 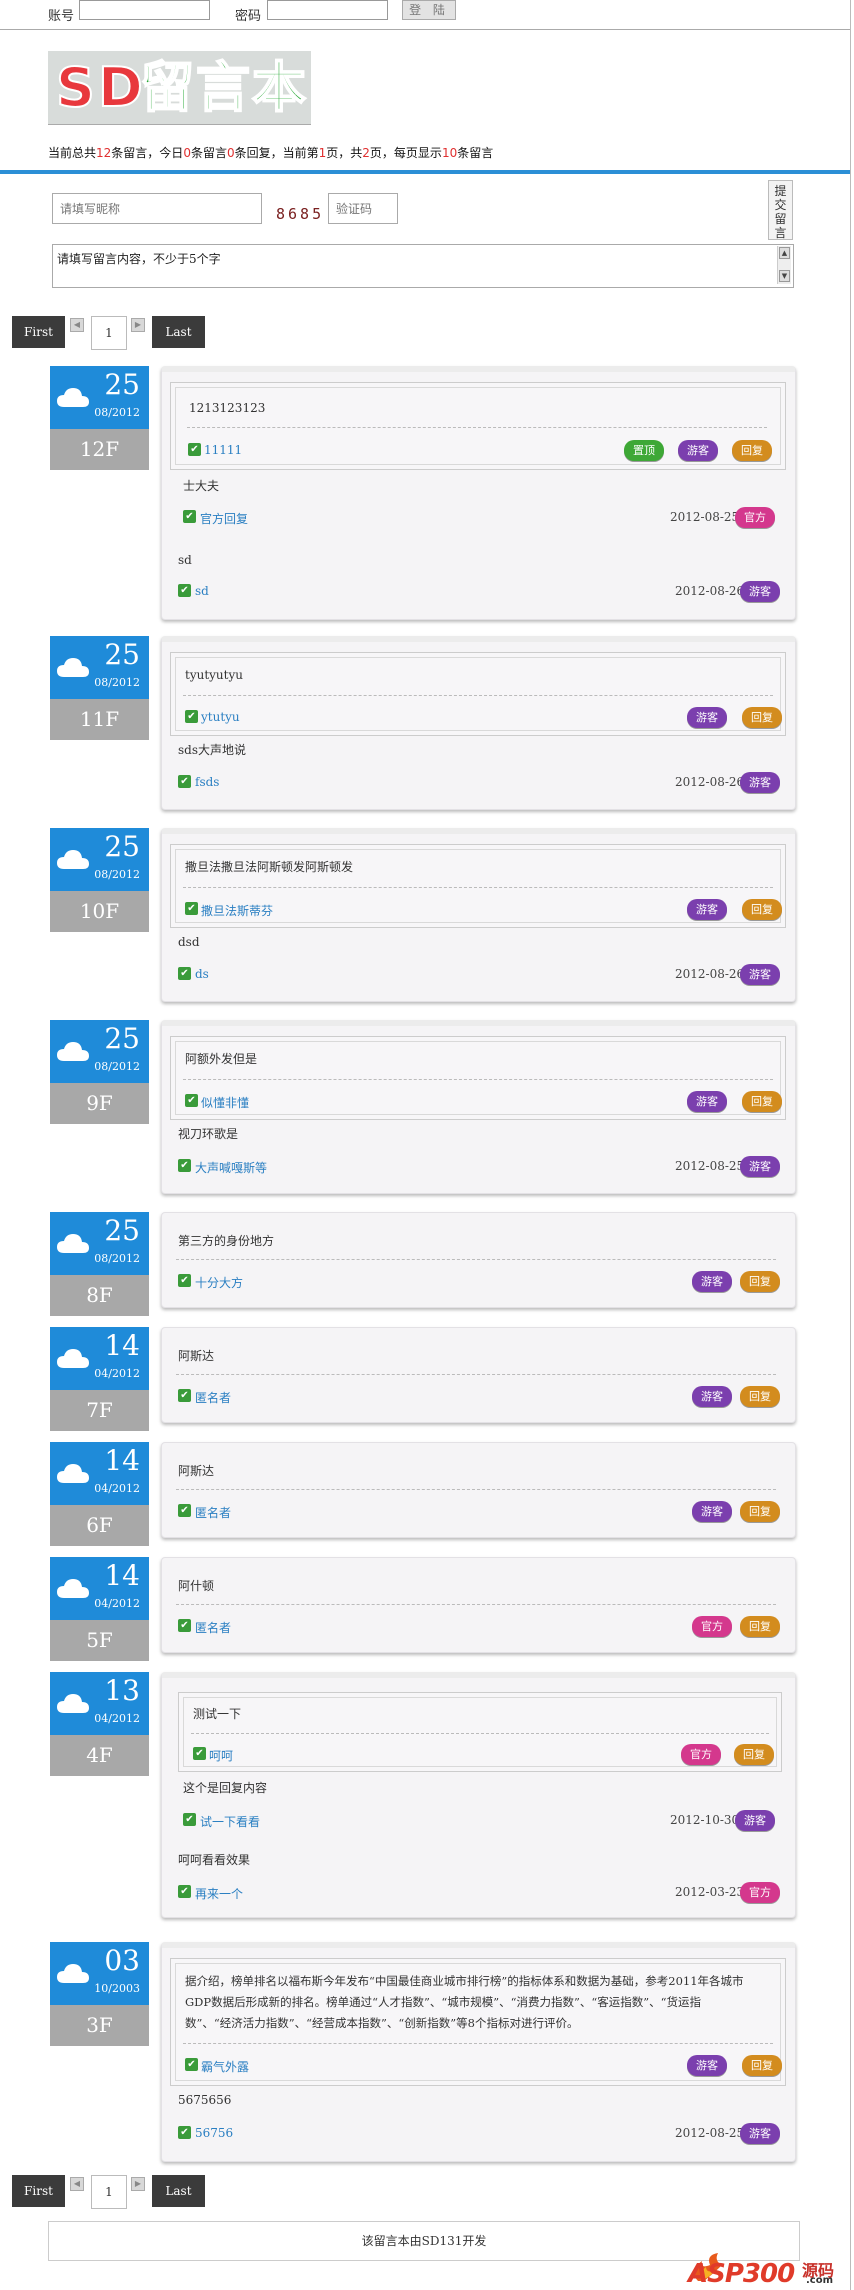 I want to click on date-box: 13 04/2012 4F, so click(x=99, y=1724).